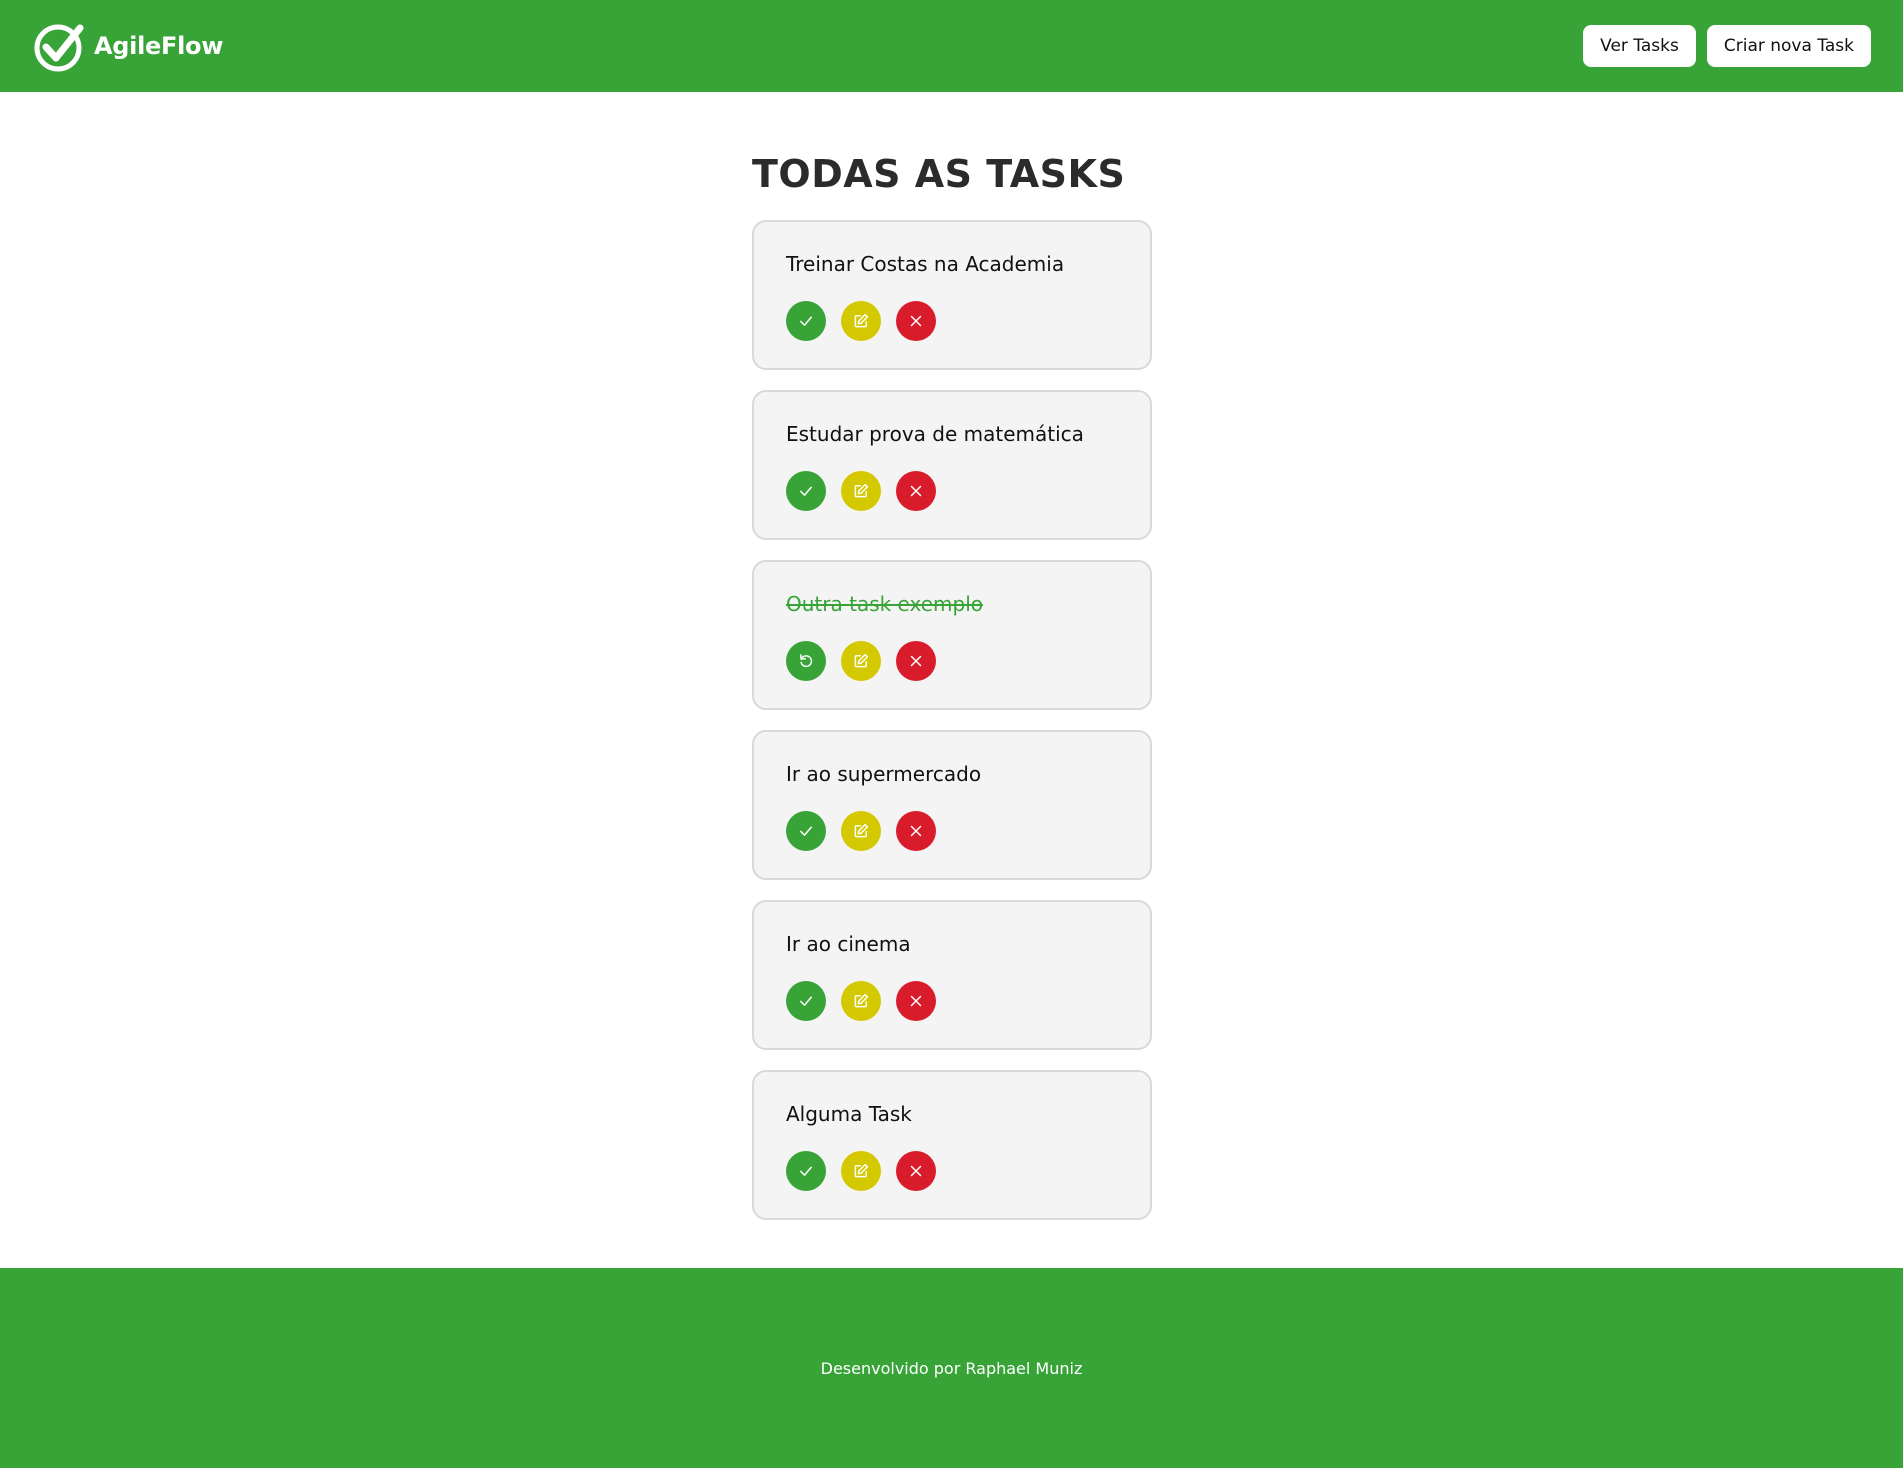 This screenshot has height=1468, width=1903. What do you see at coordinates (939, 174) in the screenshot?
I see `page-title: TODAS AS TASKS` at bounding box center [939, 174].